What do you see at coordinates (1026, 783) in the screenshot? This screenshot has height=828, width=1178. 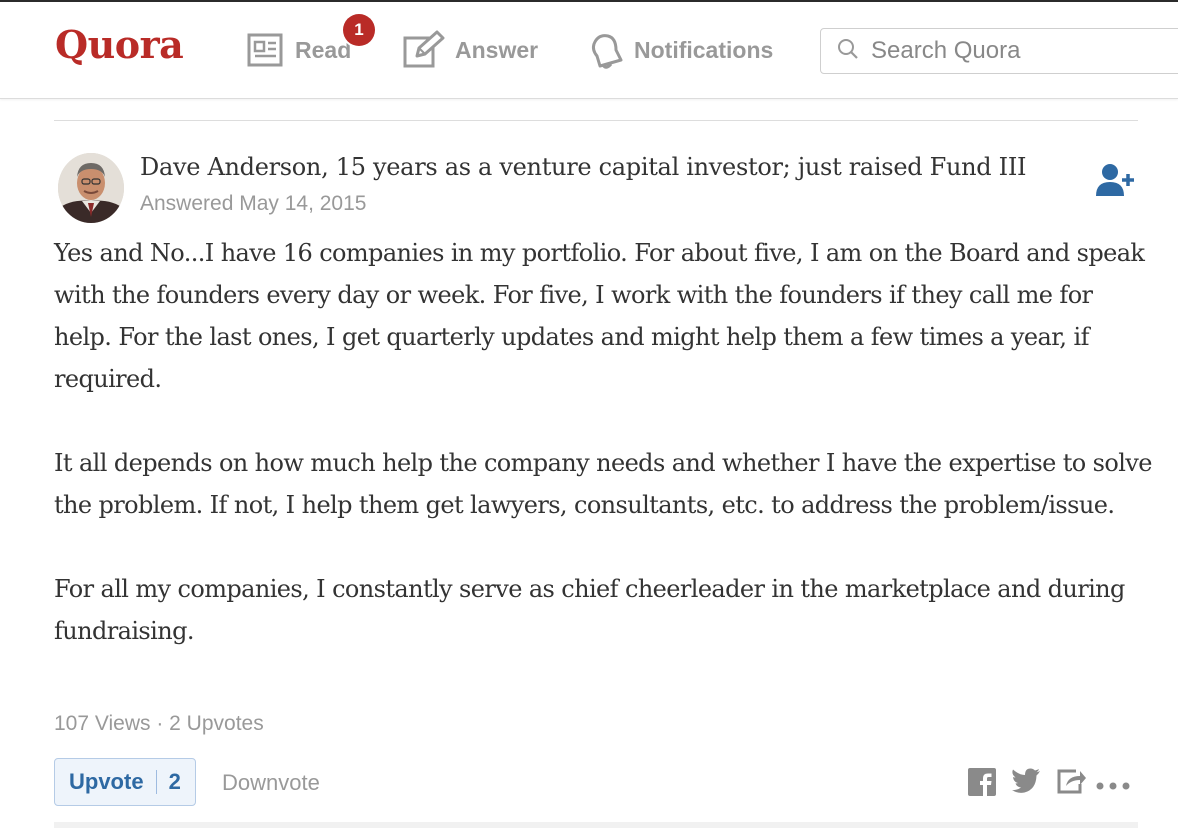 I see `twitter-icon` at bounding box center [1026, 783].